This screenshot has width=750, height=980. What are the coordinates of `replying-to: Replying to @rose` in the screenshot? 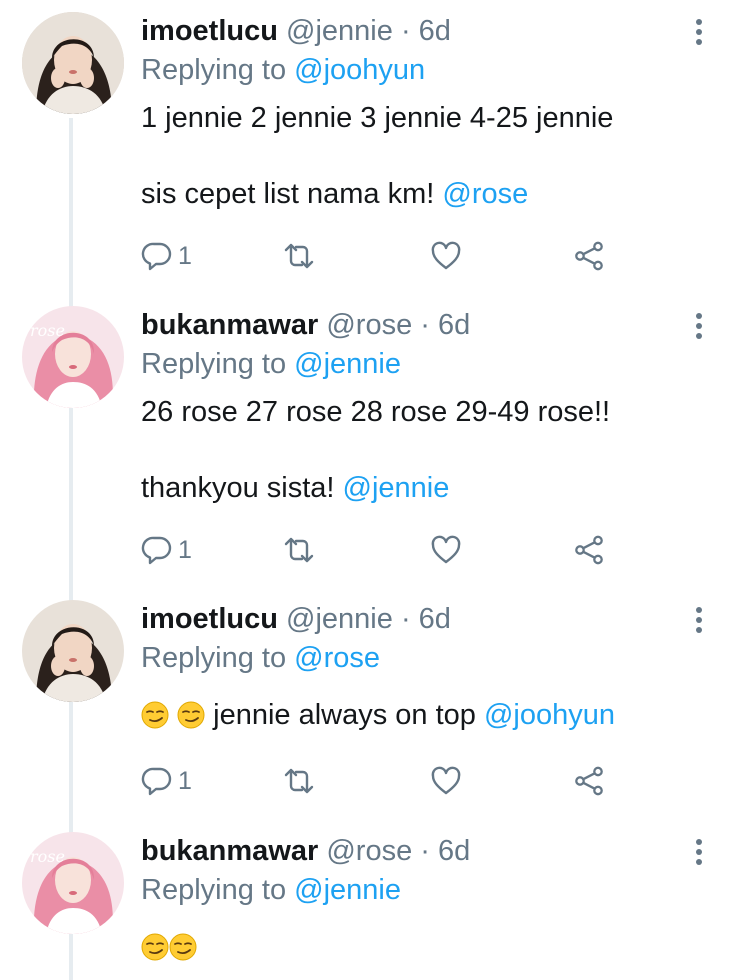 It's located at (420, 658).